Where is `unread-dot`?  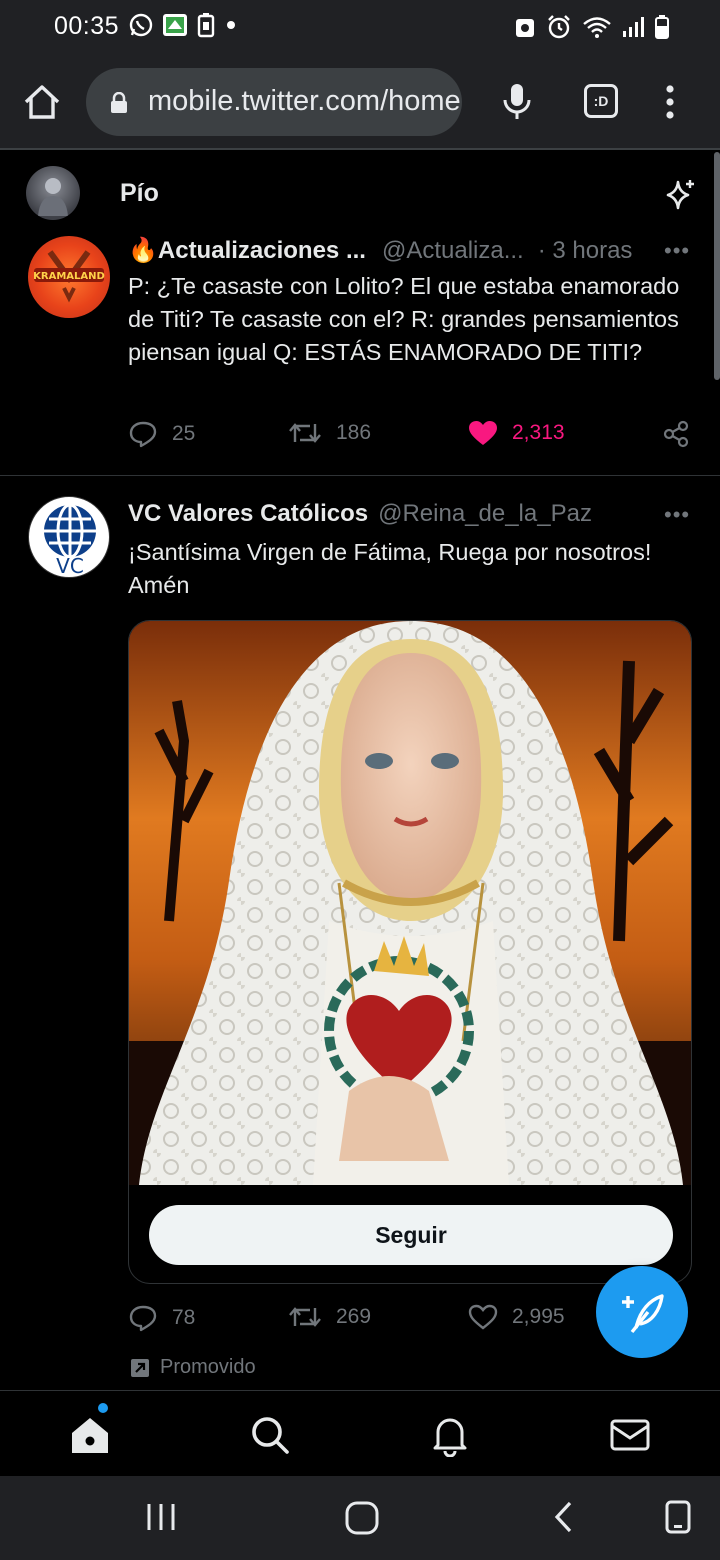
unread-dot is located at coordinates (103, 1408).